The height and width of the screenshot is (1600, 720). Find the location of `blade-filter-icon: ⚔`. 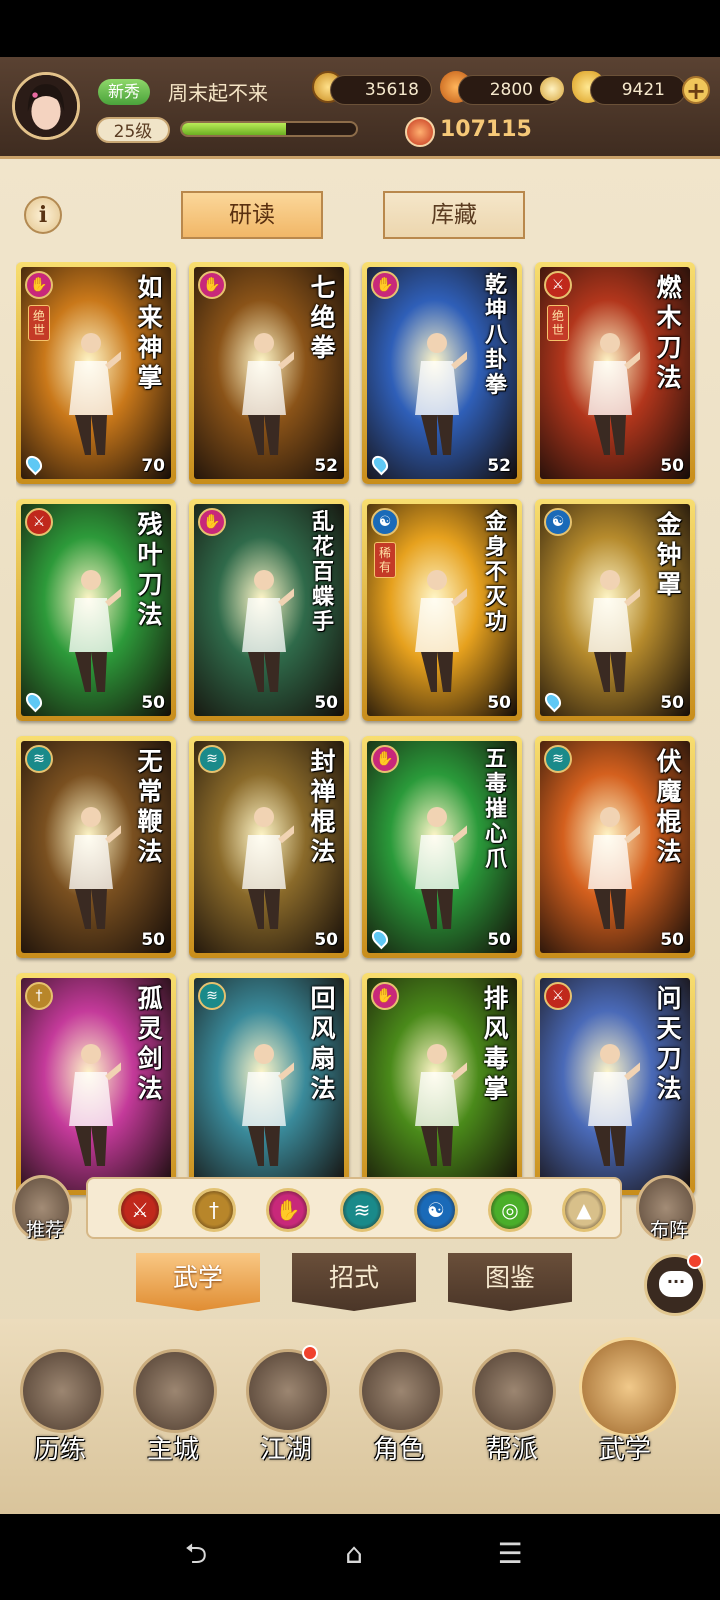

blade-filter-icon: ⚔ is located at coordinates (140, 1210).